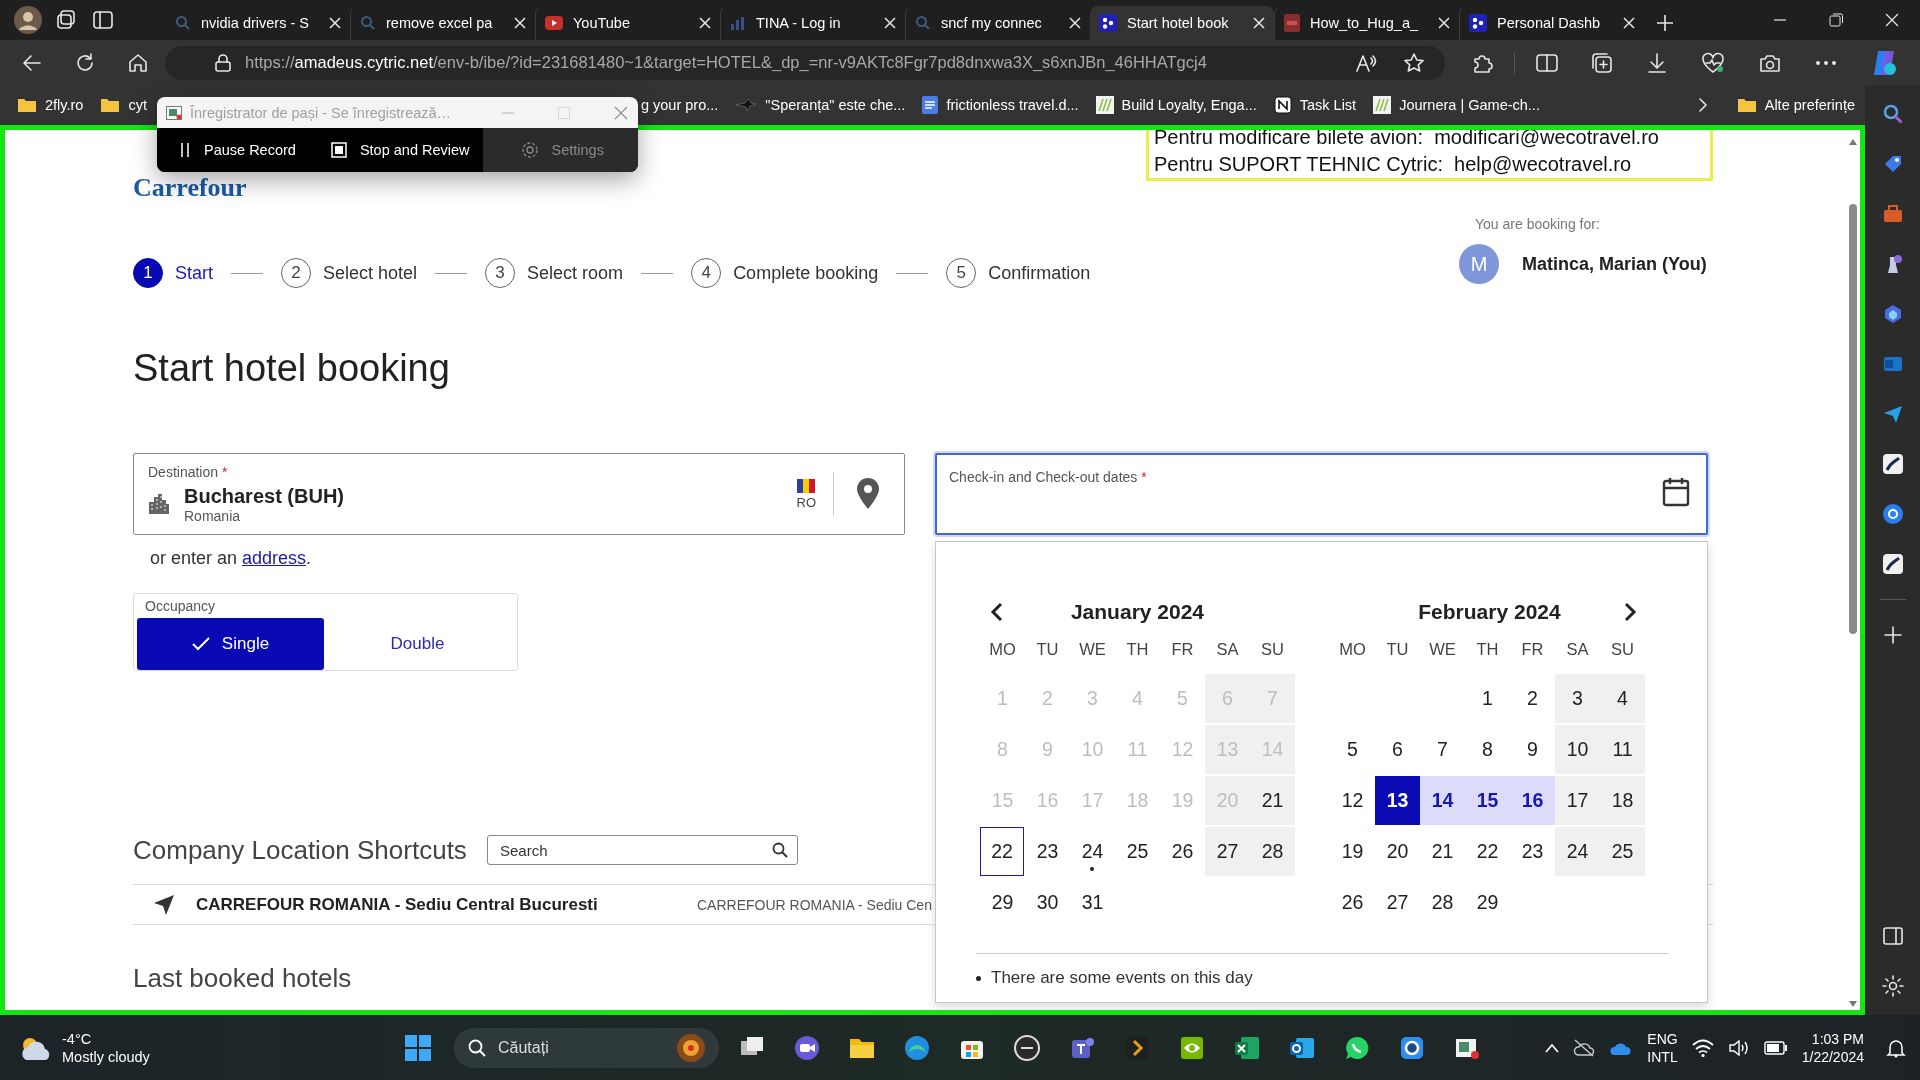 This screenshot has height=1080, width=1920. What do you see at coordinates (1366, 62) in the screenshot?
I see `read-aloud-icon` at bounding box center [1366, 62].